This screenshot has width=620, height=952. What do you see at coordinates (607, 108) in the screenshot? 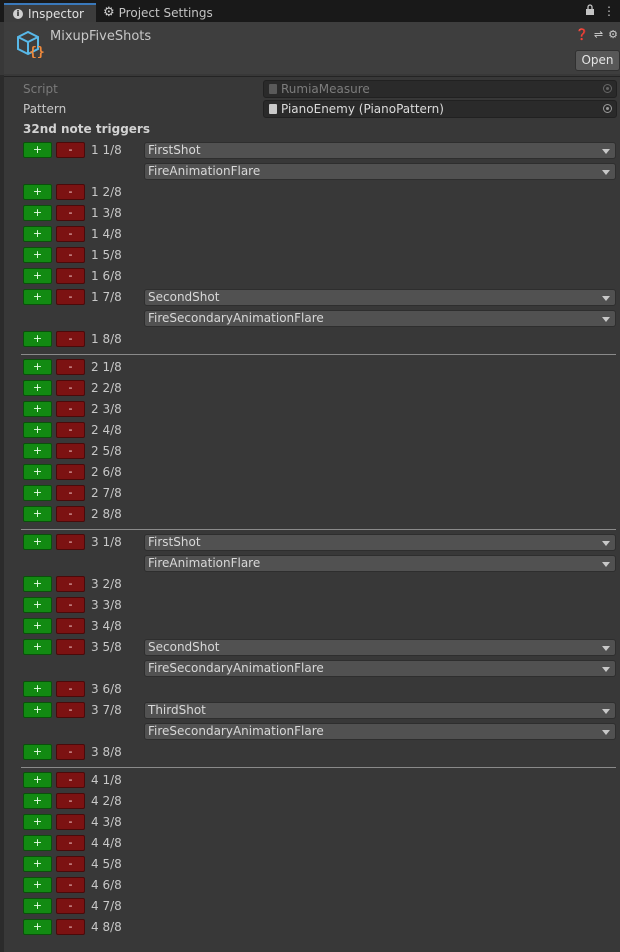
I see `object-picker-icon` at bounding box center [607, 108].